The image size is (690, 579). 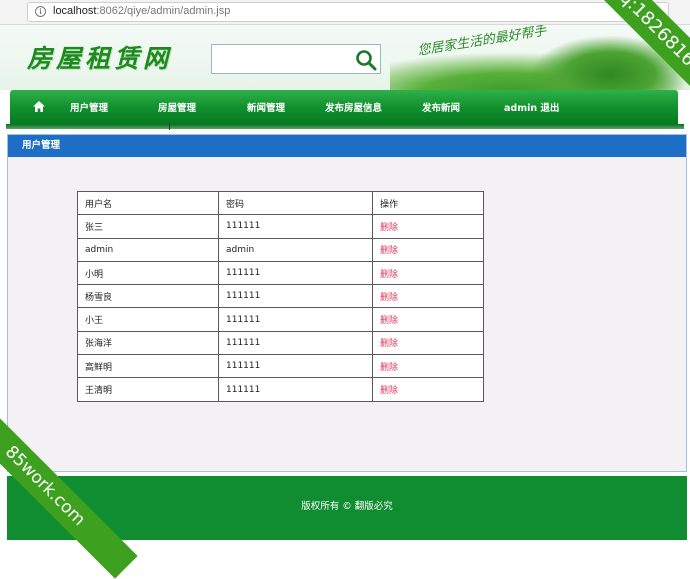 I want to click on copyright-text: 版权所有 © 翻版必究, so click(x=347, y=506).